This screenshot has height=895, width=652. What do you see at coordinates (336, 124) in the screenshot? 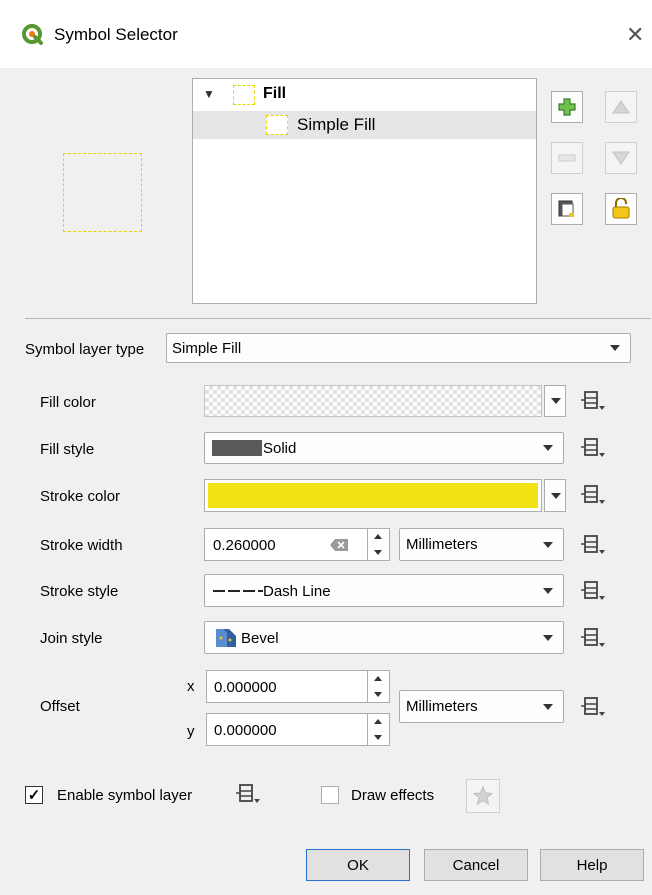
I see `tree-item-label: Simple Fill` at bounding box center [336, 124].